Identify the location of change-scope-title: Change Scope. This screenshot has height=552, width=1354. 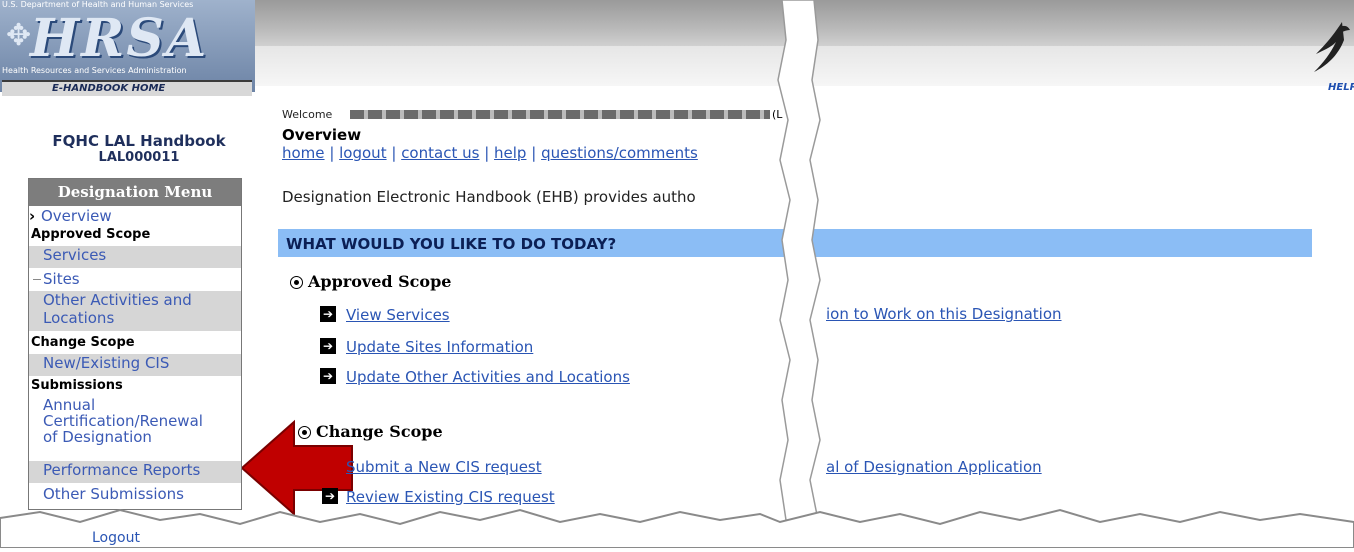
(379, 431).